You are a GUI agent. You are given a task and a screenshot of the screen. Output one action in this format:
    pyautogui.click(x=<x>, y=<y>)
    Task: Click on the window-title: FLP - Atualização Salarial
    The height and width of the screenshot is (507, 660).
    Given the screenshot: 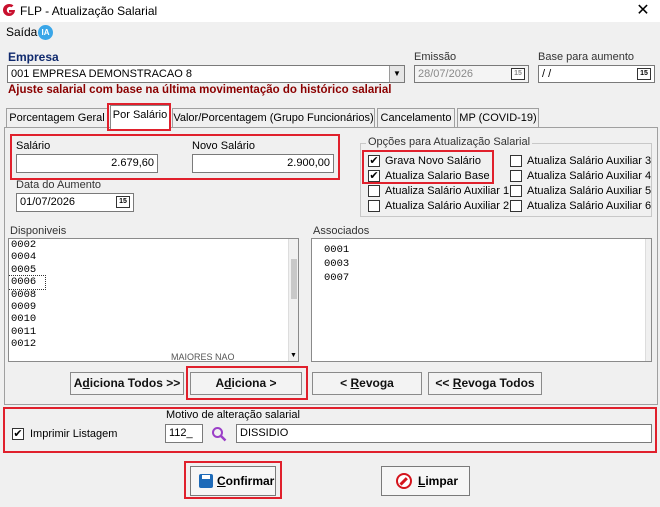 What is the action you would take?
    pyautogui.click(x=89, y=11)
    